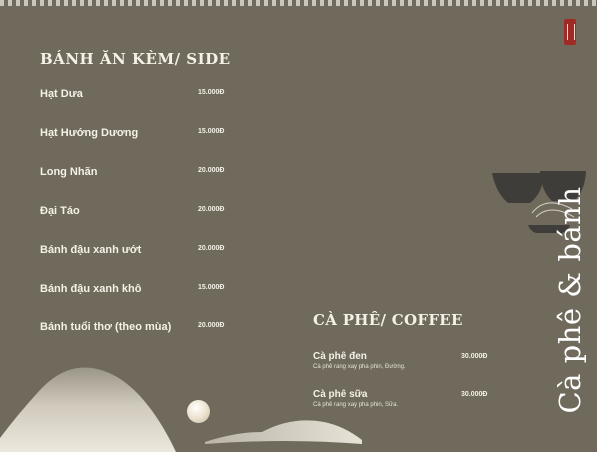  What do you see at coordinates (140, 98) in the screenshot?
I see `menu-item: Hạt Dưa 15.000Đ` at bounding box center [140, 98].